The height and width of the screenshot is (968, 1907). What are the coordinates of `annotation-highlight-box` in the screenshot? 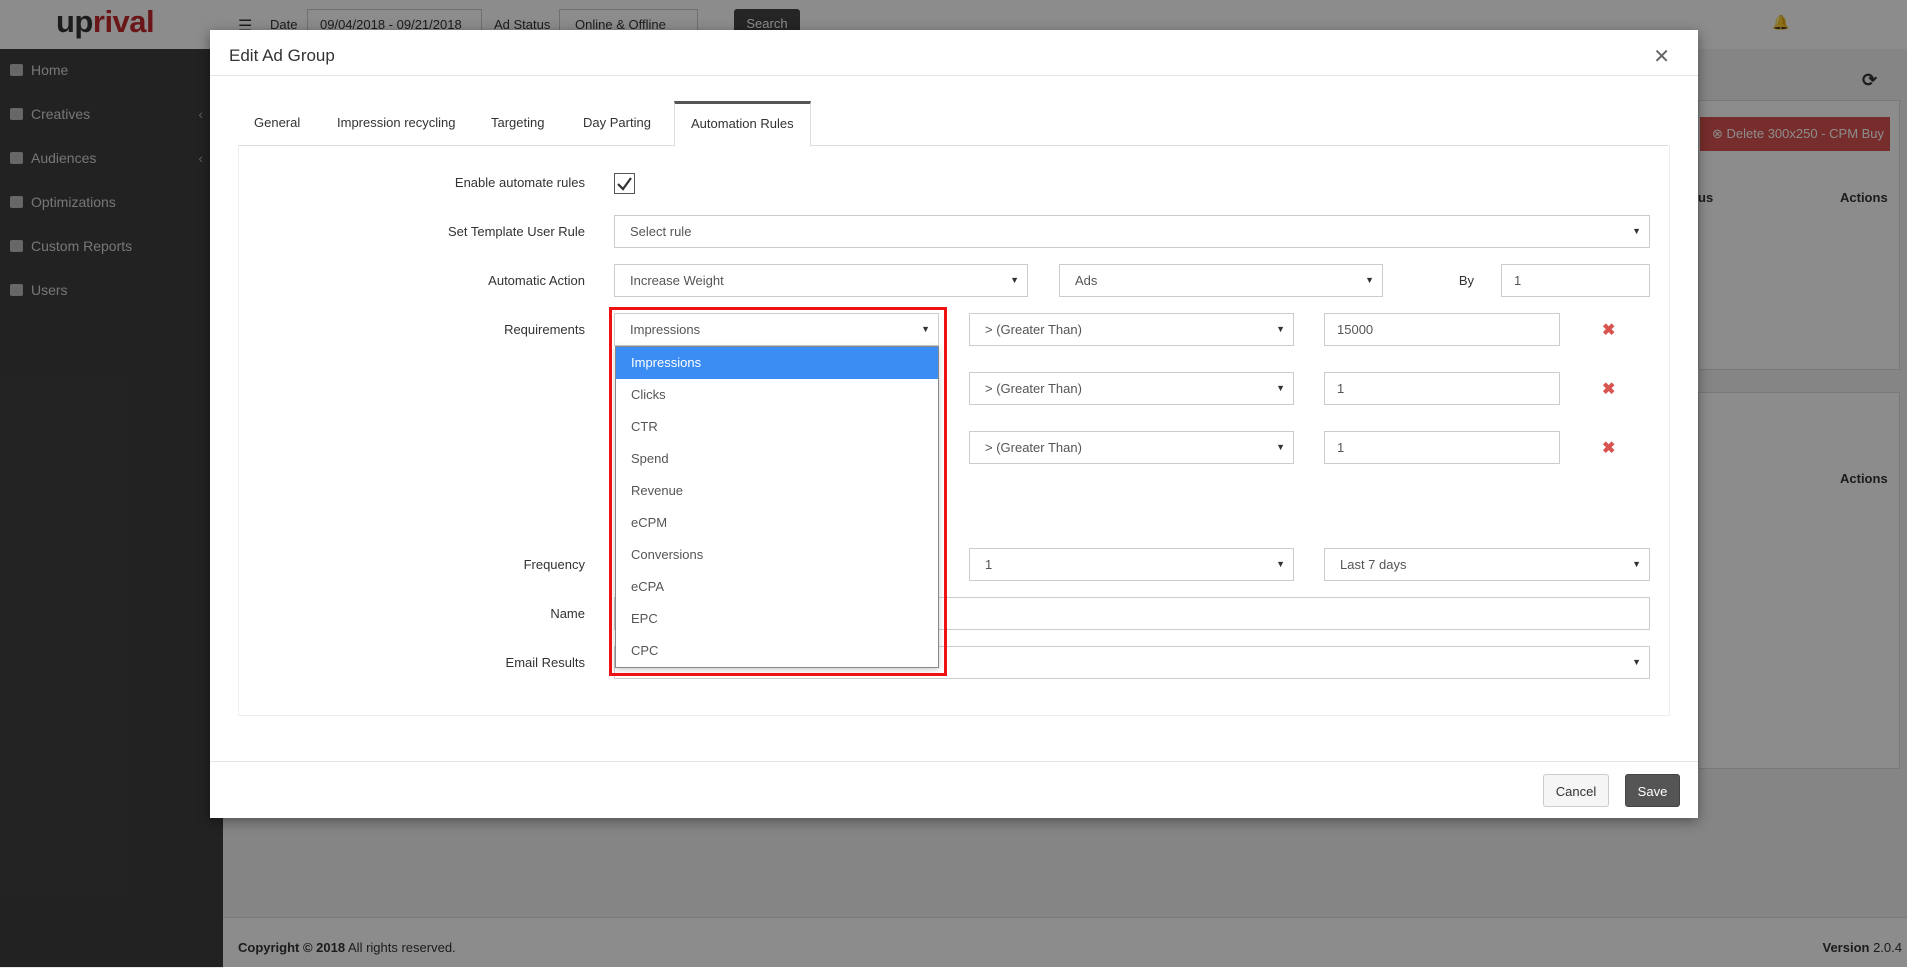 It's located at (778, 491).